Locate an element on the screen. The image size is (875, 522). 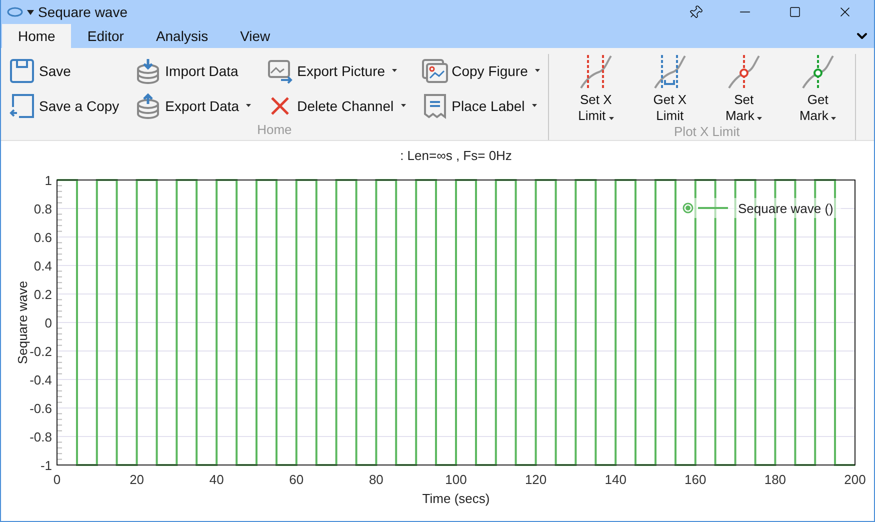
y-tick-label: -0.6 is located at coordinates (41, 408).